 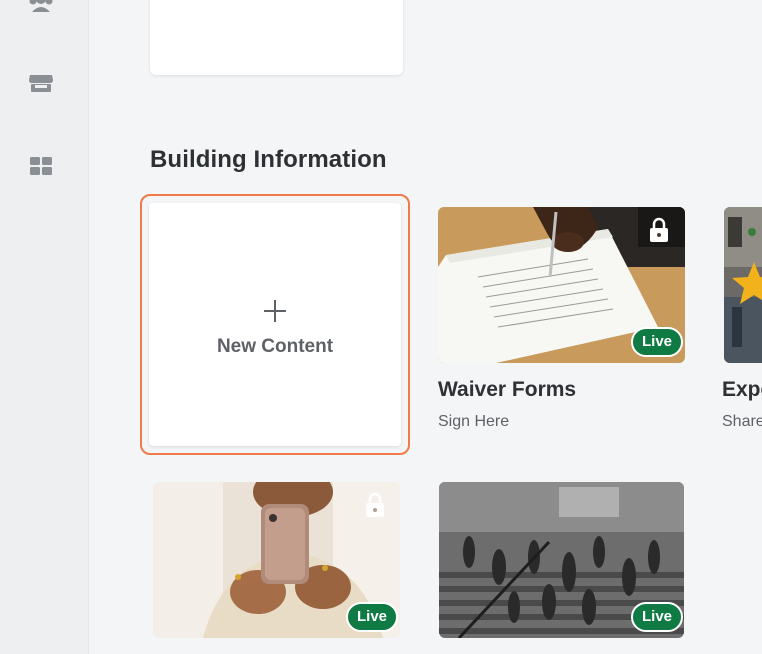 What do you see at coordinates (41, 166) in the screenshot?
I see `dashboard-grid-icon` at bounding box center [41, 166].